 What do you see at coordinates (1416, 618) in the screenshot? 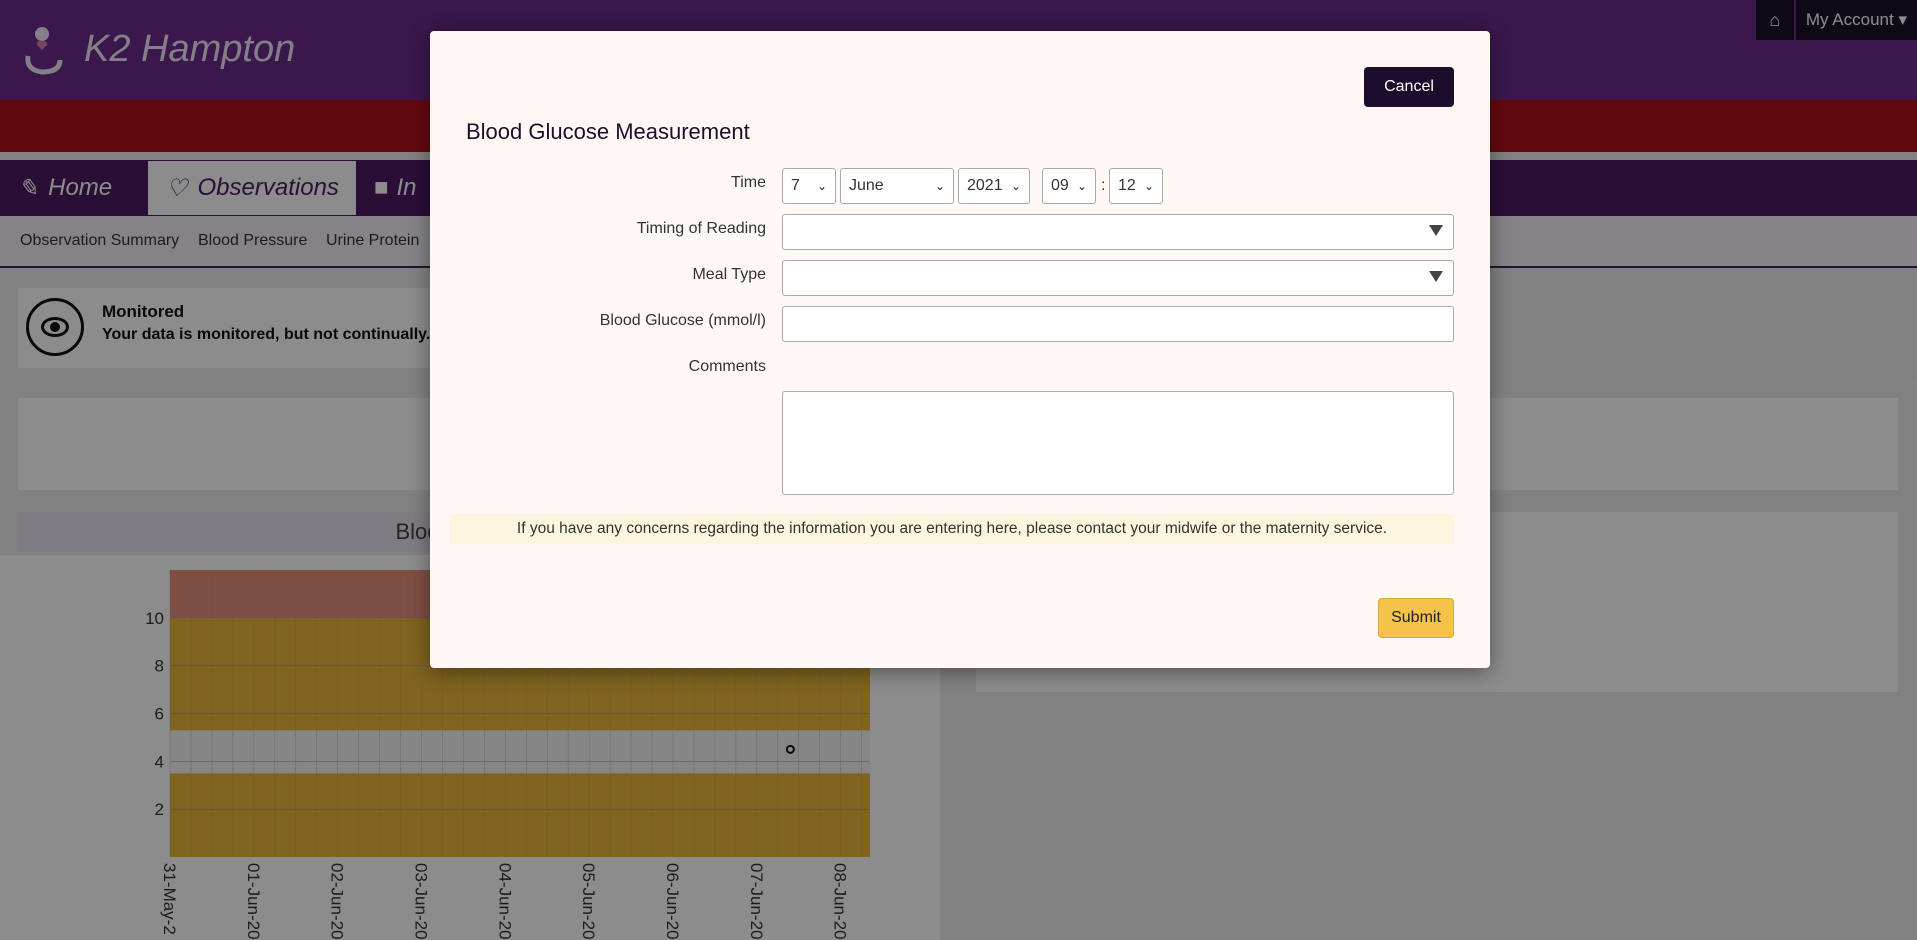
I see `submit-button: Submit` at bounding box center [1416, 618].